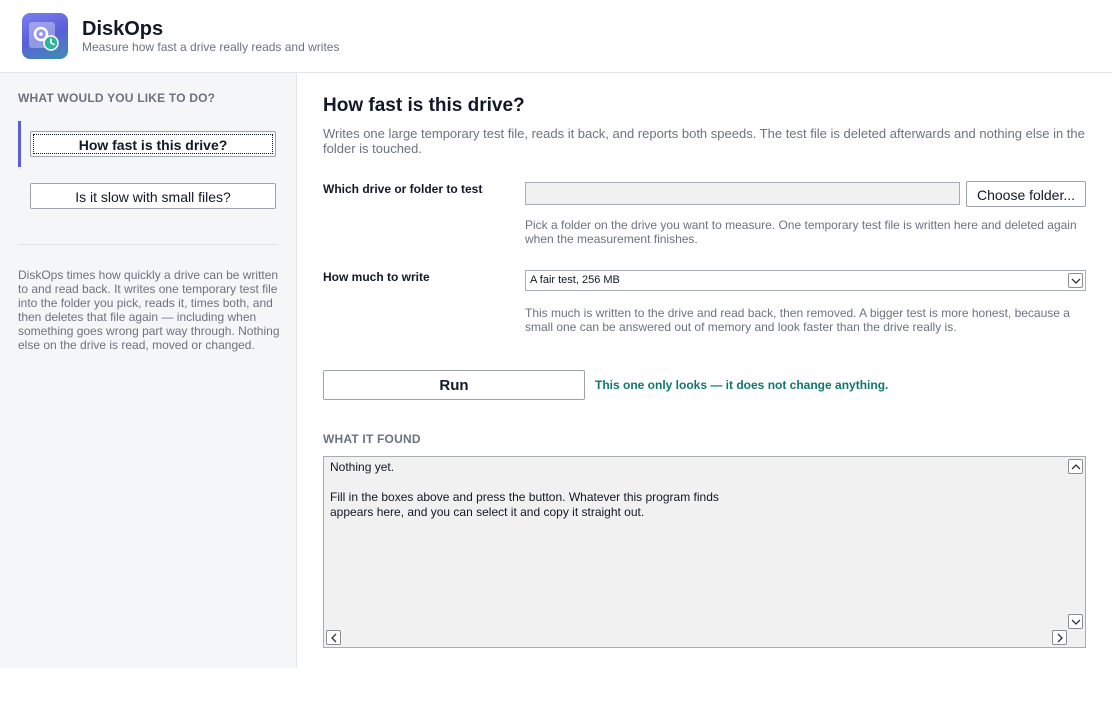 The width and height of the screenshot is (1112, 726). What do you see at coordinates (1075, 280) in the screenshot?
I see `chevron-down-icon` at bounding box center [1075, 280].